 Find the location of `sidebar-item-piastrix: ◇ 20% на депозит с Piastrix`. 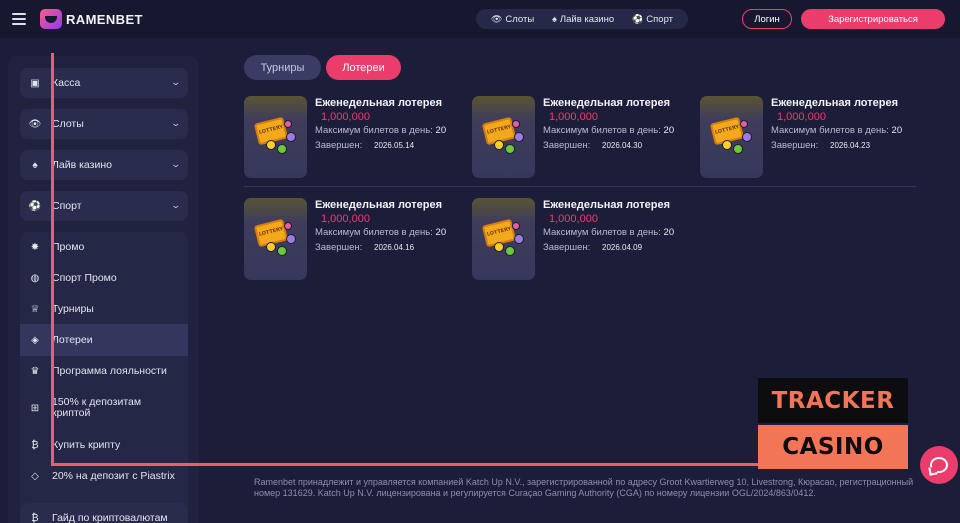

sidebar-item-piastrix: ◇ 20% на депозит с Piastrix is located at coordinates (104, 476).